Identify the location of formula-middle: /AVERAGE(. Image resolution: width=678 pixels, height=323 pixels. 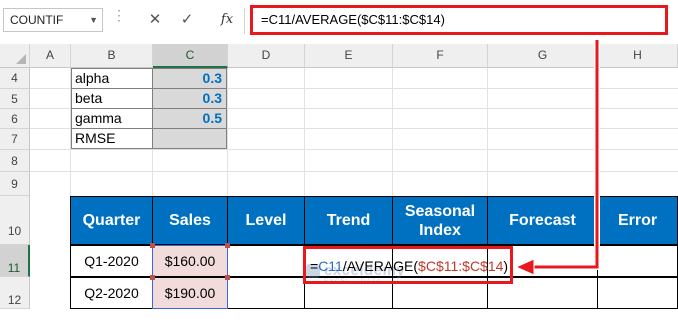
(380, 266).